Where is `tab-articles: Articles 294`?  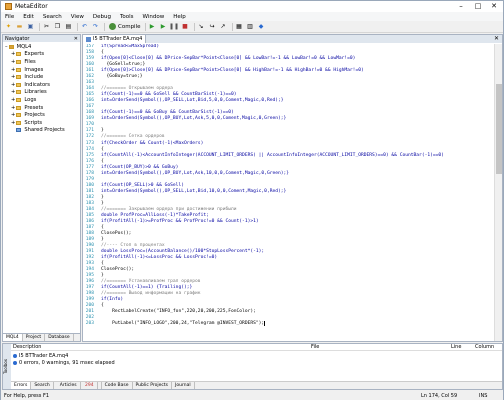
tab-articles: Articles 294 is located at coordinates (78, 385).